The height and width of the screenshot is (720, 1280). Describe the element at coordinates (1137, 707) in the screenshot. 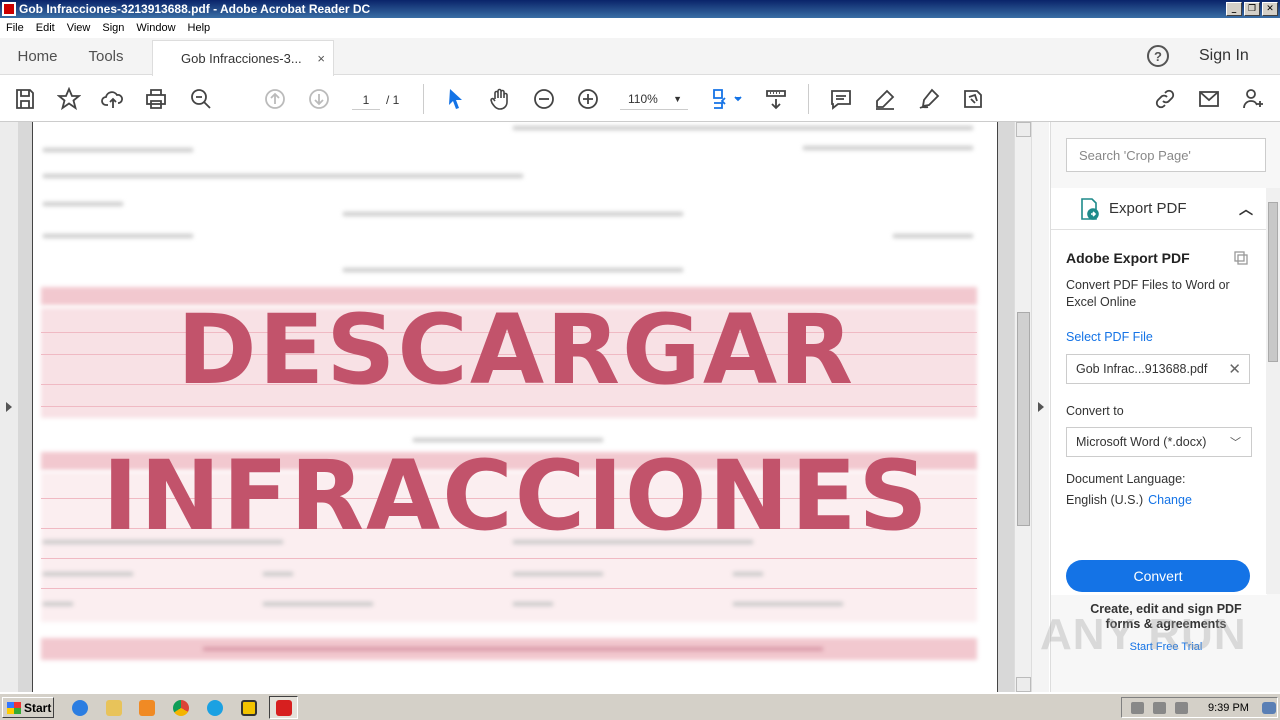

I see `volume-icon` at that location.